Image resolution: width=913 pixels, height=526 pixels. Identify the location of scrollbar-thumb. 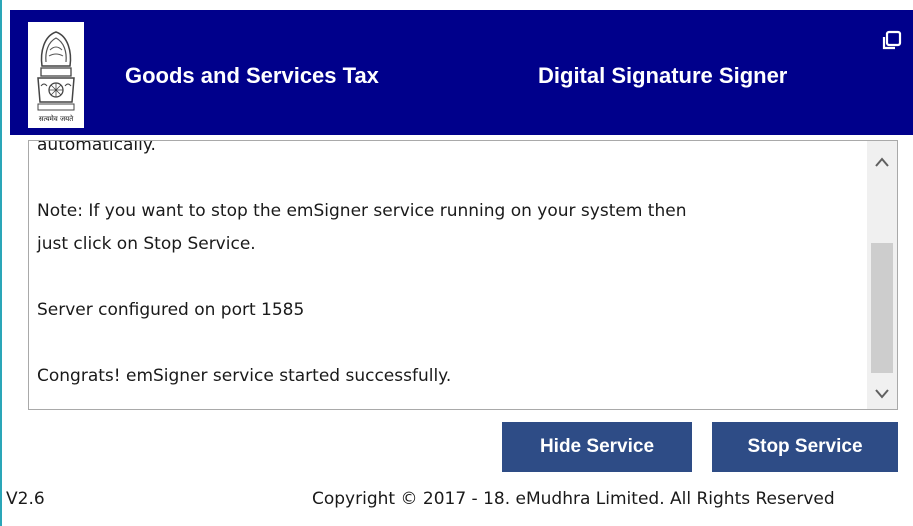
(882, 308).